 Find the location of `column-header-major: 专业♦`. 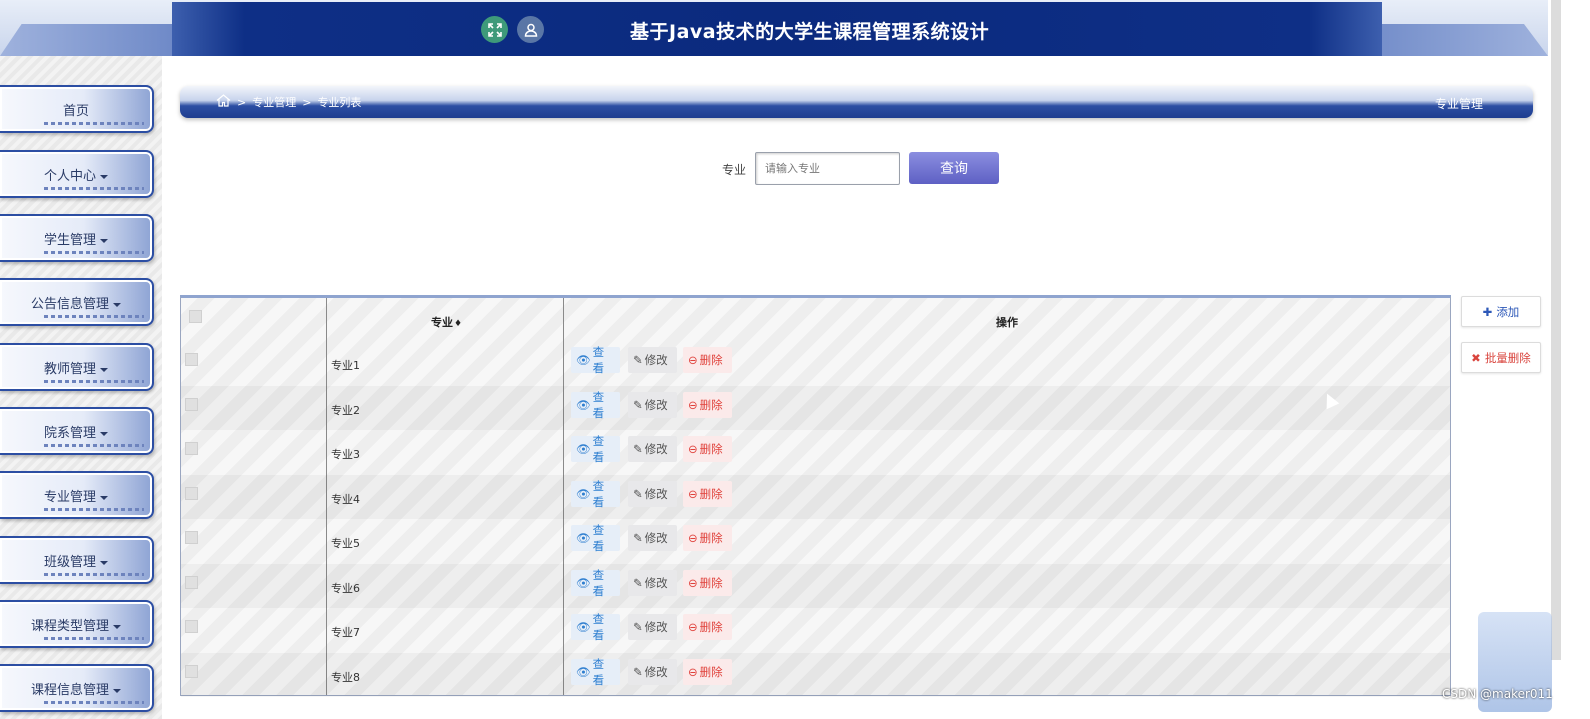

column-header-major: 专业♦ is located at coordinates (446, 322).